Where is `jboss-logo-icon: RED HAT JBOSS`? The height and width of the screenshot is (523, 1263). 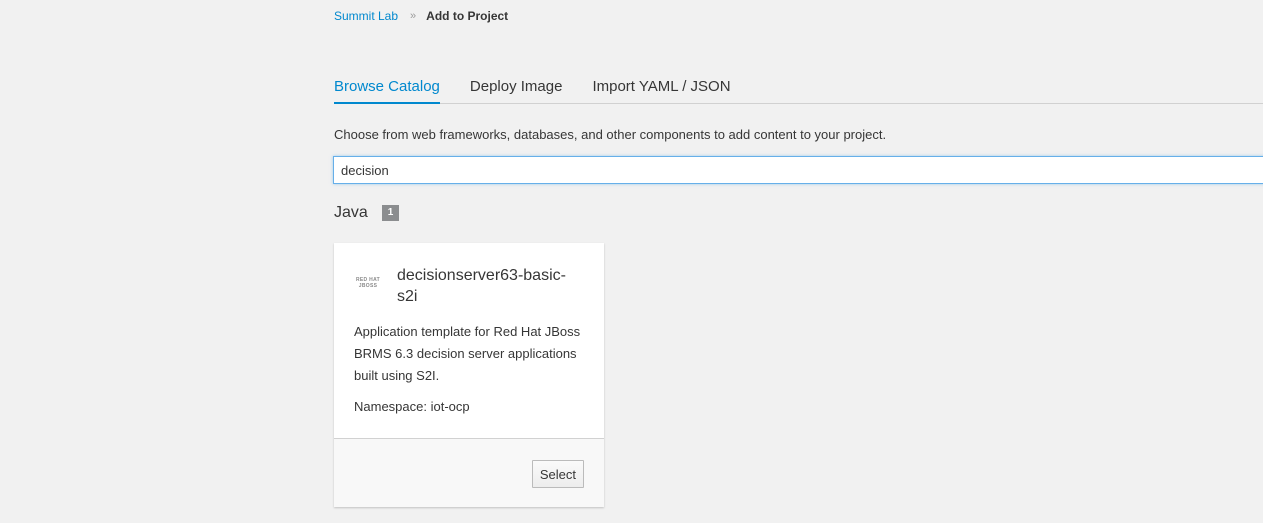 jboss-logo-icon: RED HAT JBOSS is located at coordinates (368, 283).